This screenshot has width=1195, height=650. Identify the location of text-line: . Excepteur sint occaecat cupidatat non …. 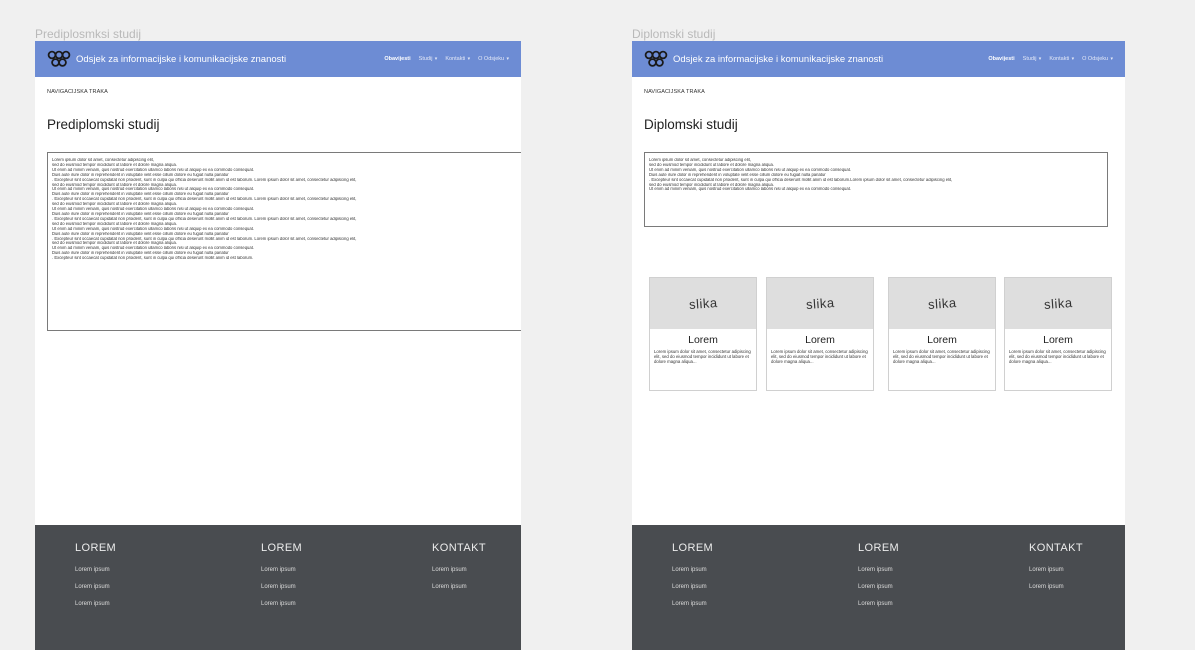
(153, 258).